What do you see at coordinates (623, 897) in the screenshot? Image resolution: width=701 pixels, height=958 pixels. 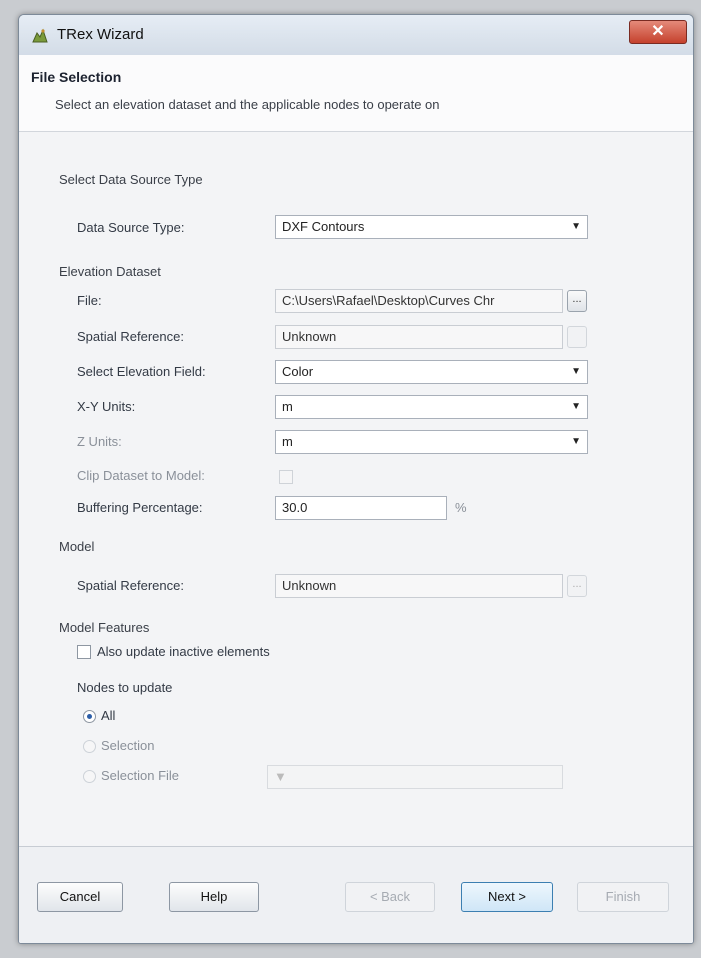 I see `finish-button: Finish` at bounding box center [623, 897].